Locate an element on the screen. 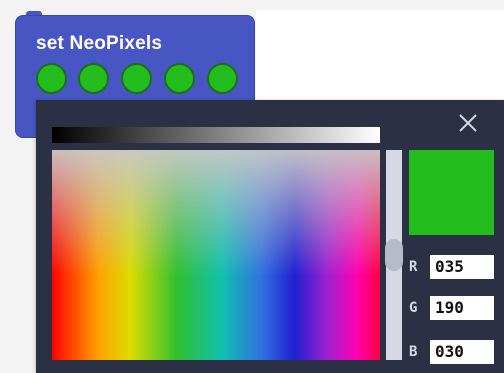 The width and height of the screenshot is (504, 373). grayscale-strip is located at coordinates (216, 135).